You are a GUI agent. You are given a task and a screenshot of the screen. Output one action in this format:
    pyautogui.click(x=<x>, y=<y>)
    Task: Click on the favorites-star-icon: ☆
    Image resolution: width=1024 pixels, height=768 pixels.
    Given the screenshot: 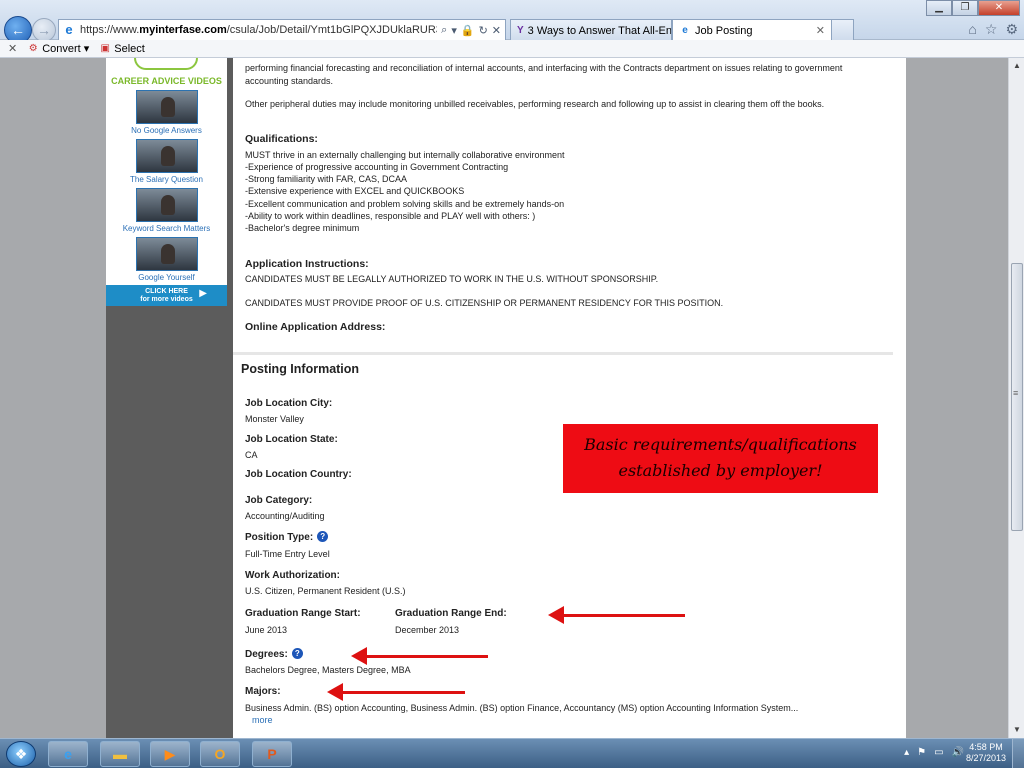 What is the action you would take?
    pyautogui.click(x=991, y=29)
    